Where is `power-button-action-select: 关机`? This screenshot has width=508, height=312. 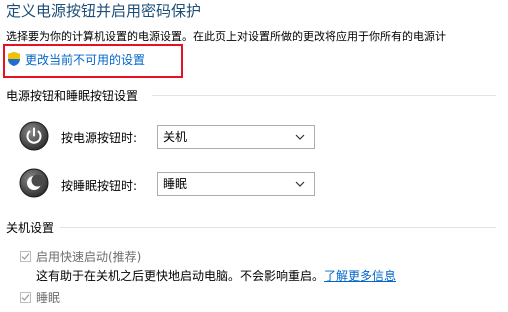
power-button-action-select: 关机 is located at coordinates (236, 137).